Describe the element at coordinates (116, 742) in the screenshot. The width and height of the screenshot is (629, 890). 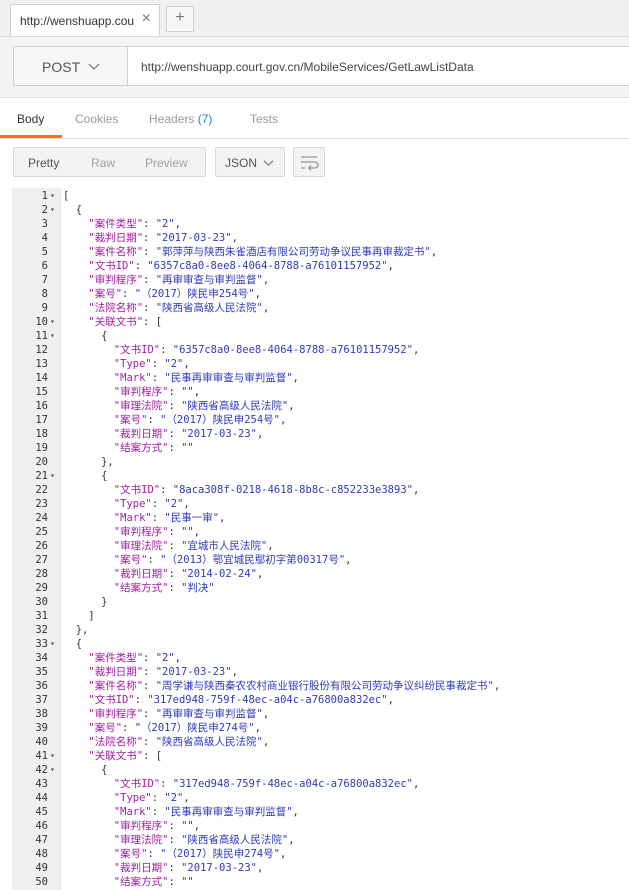
I see `json-key: "法院名称"` at that location.